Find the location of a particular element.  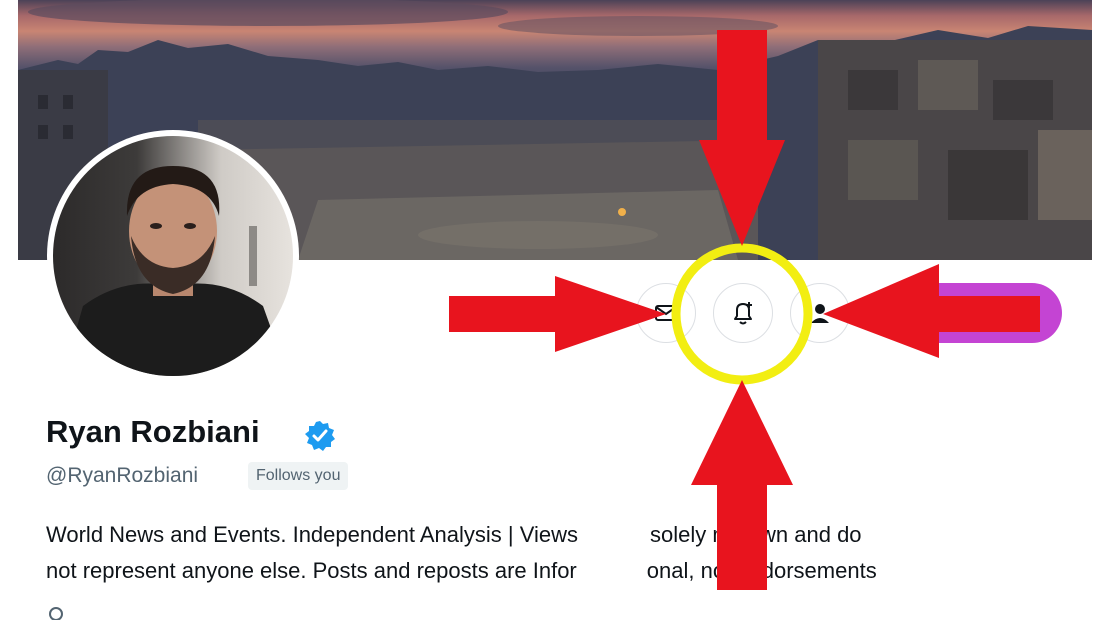

follow-button is located at coordinates (971, 313).